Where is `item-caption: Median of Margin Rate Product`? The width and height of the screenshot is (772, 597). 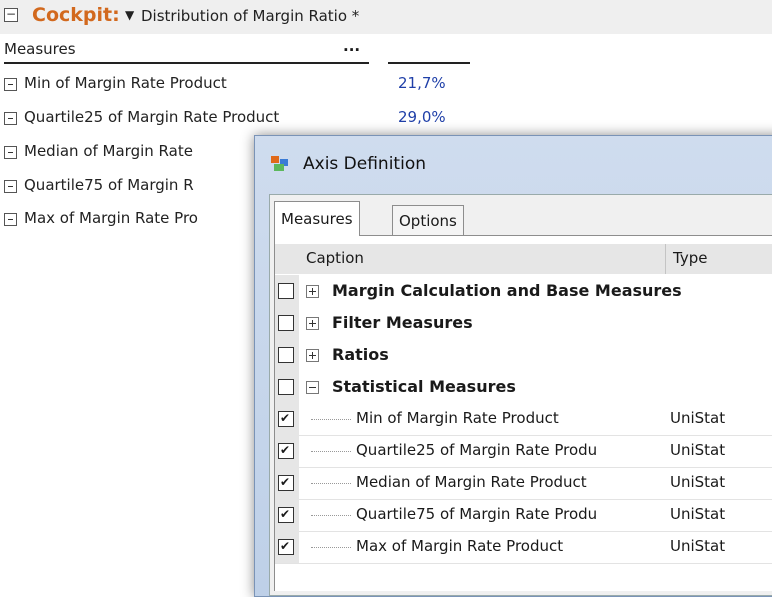 item-caption: Median of Margin Rate Product is located at coordinates (471, 482).